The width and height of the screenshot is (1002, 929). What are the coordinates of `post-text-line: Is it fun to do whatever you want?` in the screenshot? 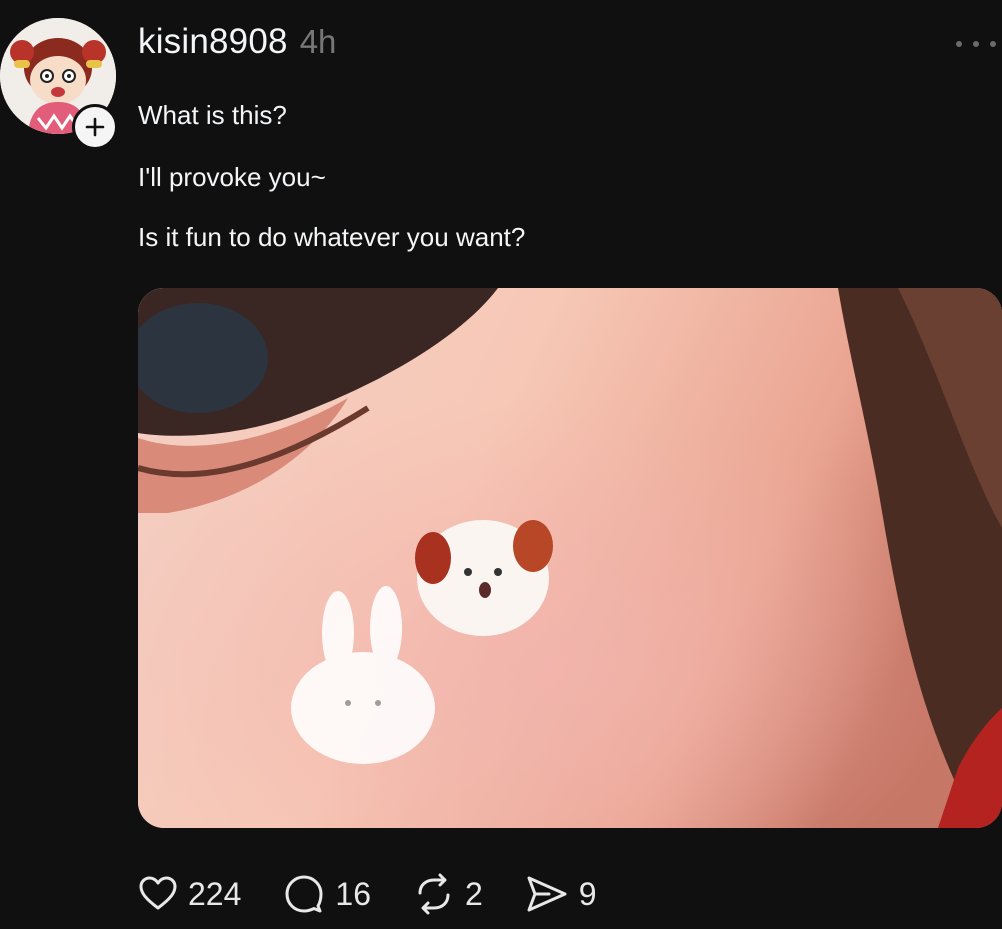 It's located at (332, 237).